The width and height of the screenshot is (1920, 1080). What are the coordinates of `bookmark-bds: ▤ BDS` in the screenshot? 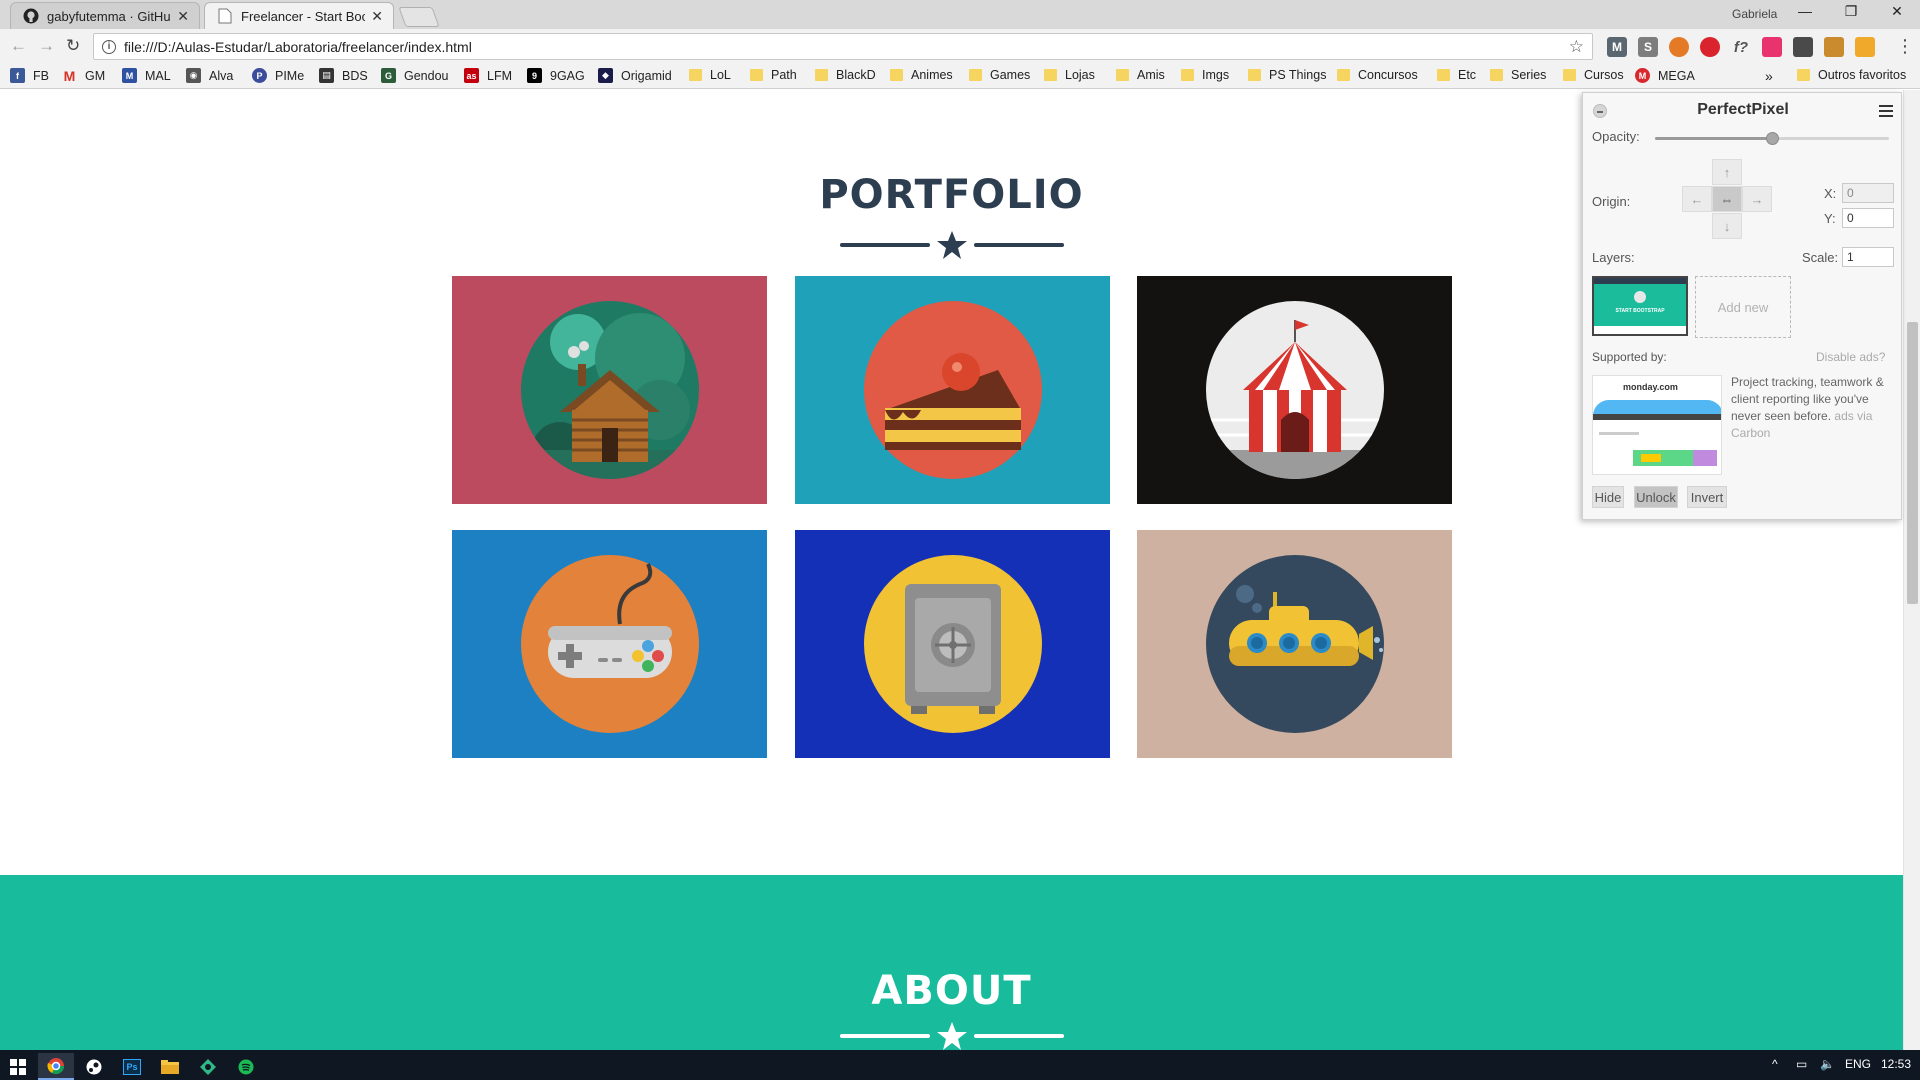 It's located at (343, 75).